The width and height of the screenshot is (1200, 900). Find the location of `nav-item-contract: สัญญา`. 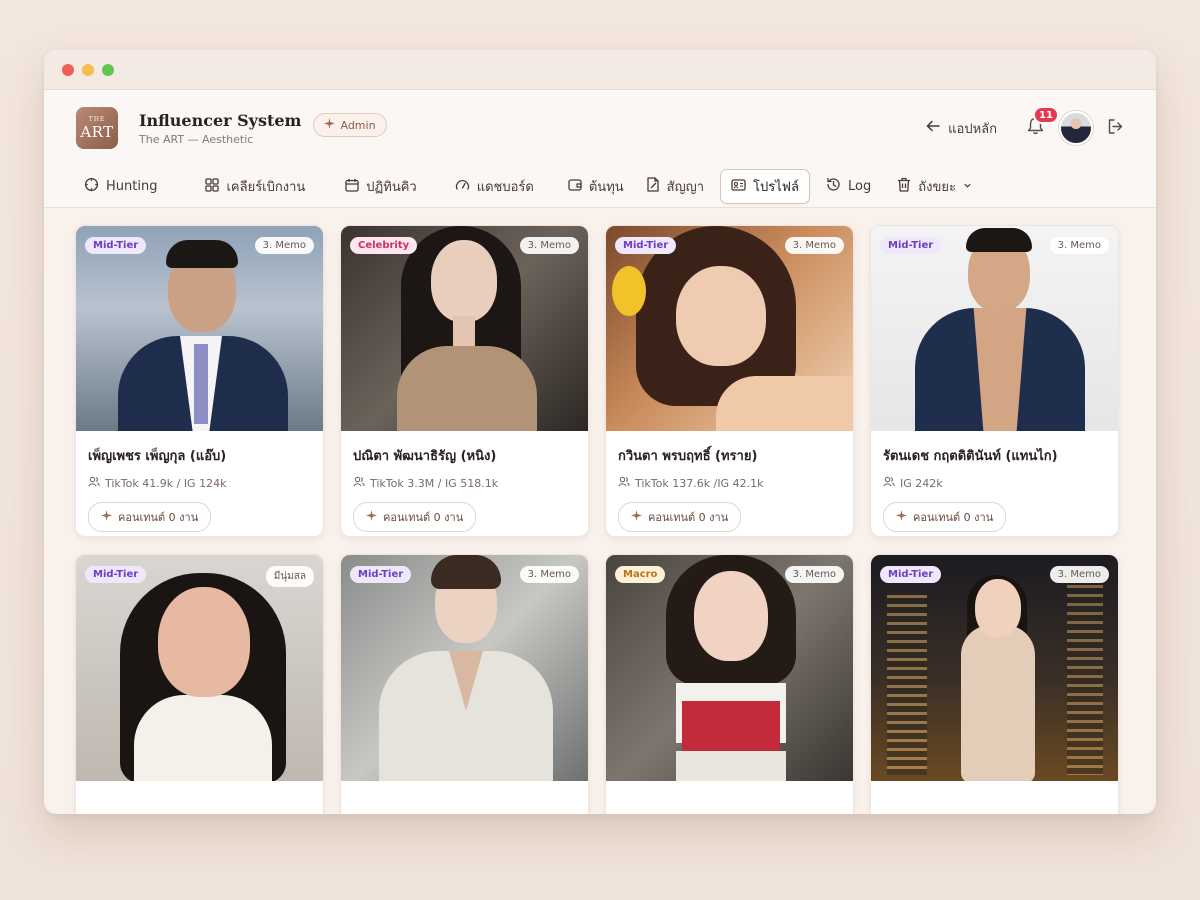

nav-item-contract: สัญญา is located at coordinates (675, 186).